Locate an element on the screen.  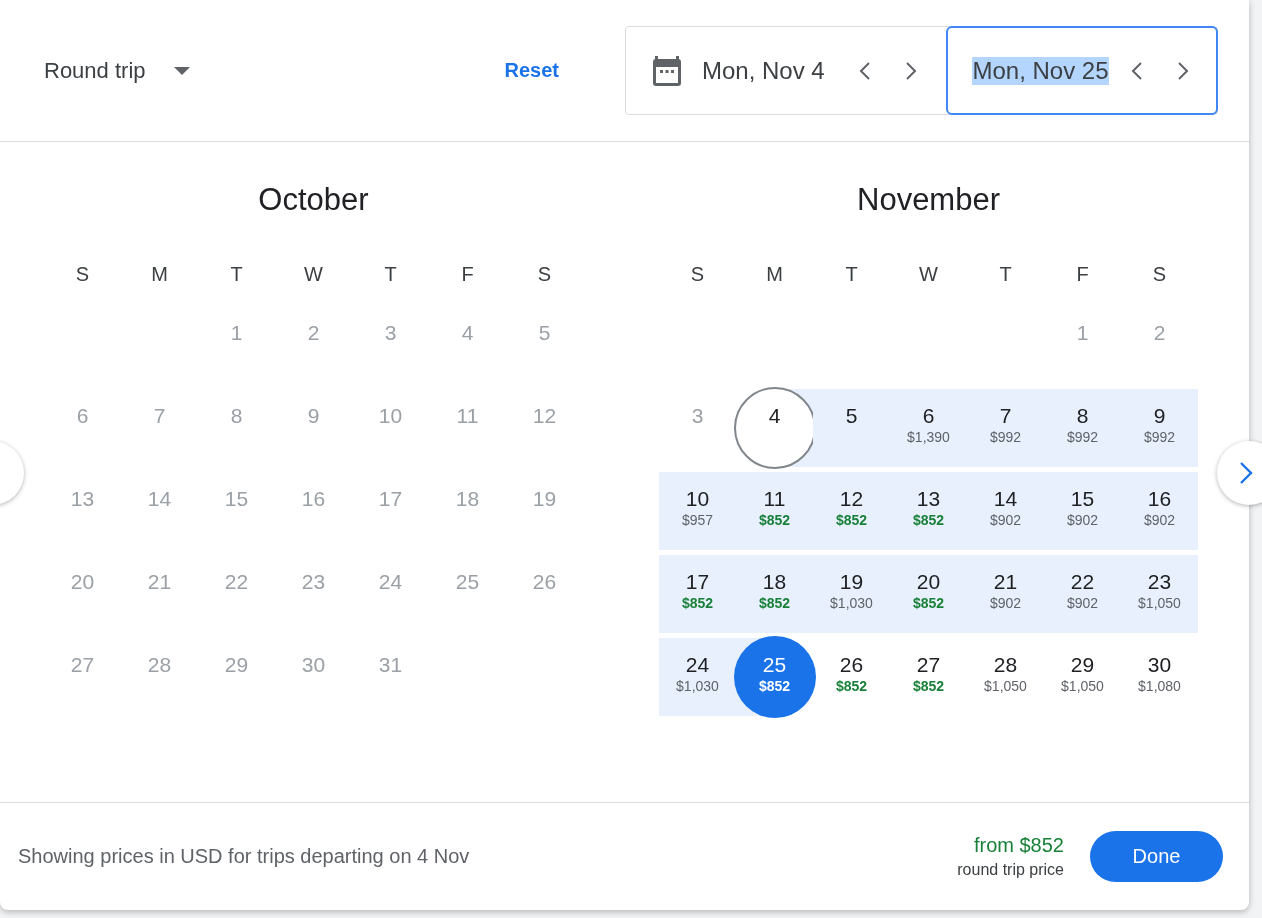
day-cell: 15 $902 is located at coordinates (1082, 511).